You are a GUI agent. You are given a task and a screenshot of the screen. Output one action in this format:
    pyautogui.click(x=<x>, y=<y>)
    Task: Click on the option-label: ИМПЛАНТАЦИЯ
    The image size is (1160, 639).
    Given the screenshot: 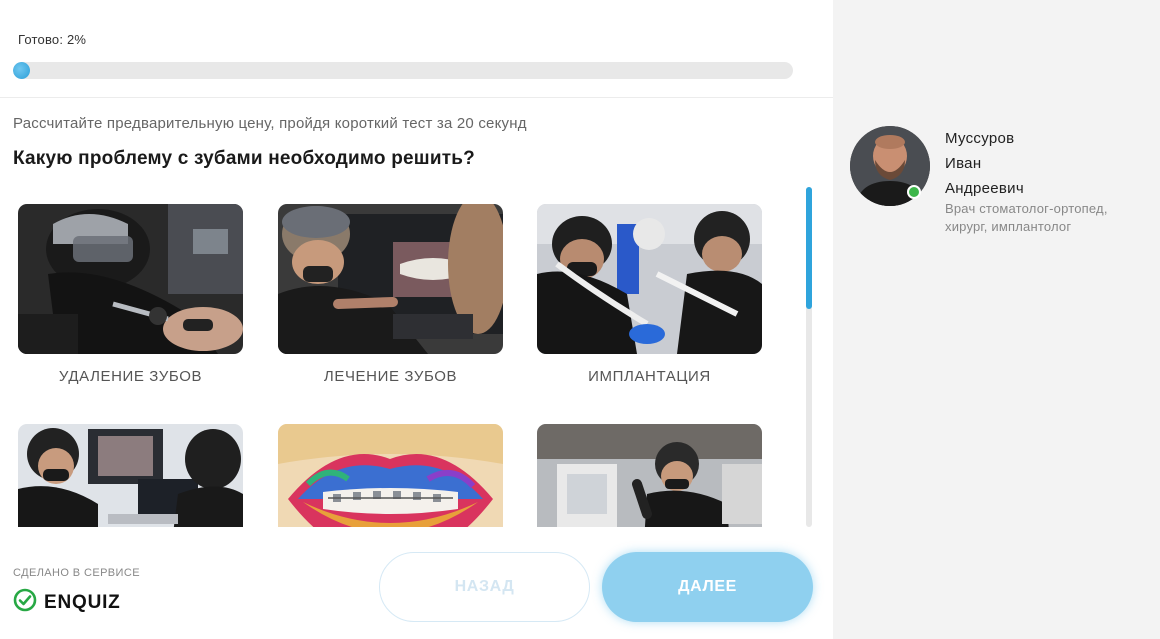 What is the action you would take?
    pyautogui.click(x=649, y=376)
    